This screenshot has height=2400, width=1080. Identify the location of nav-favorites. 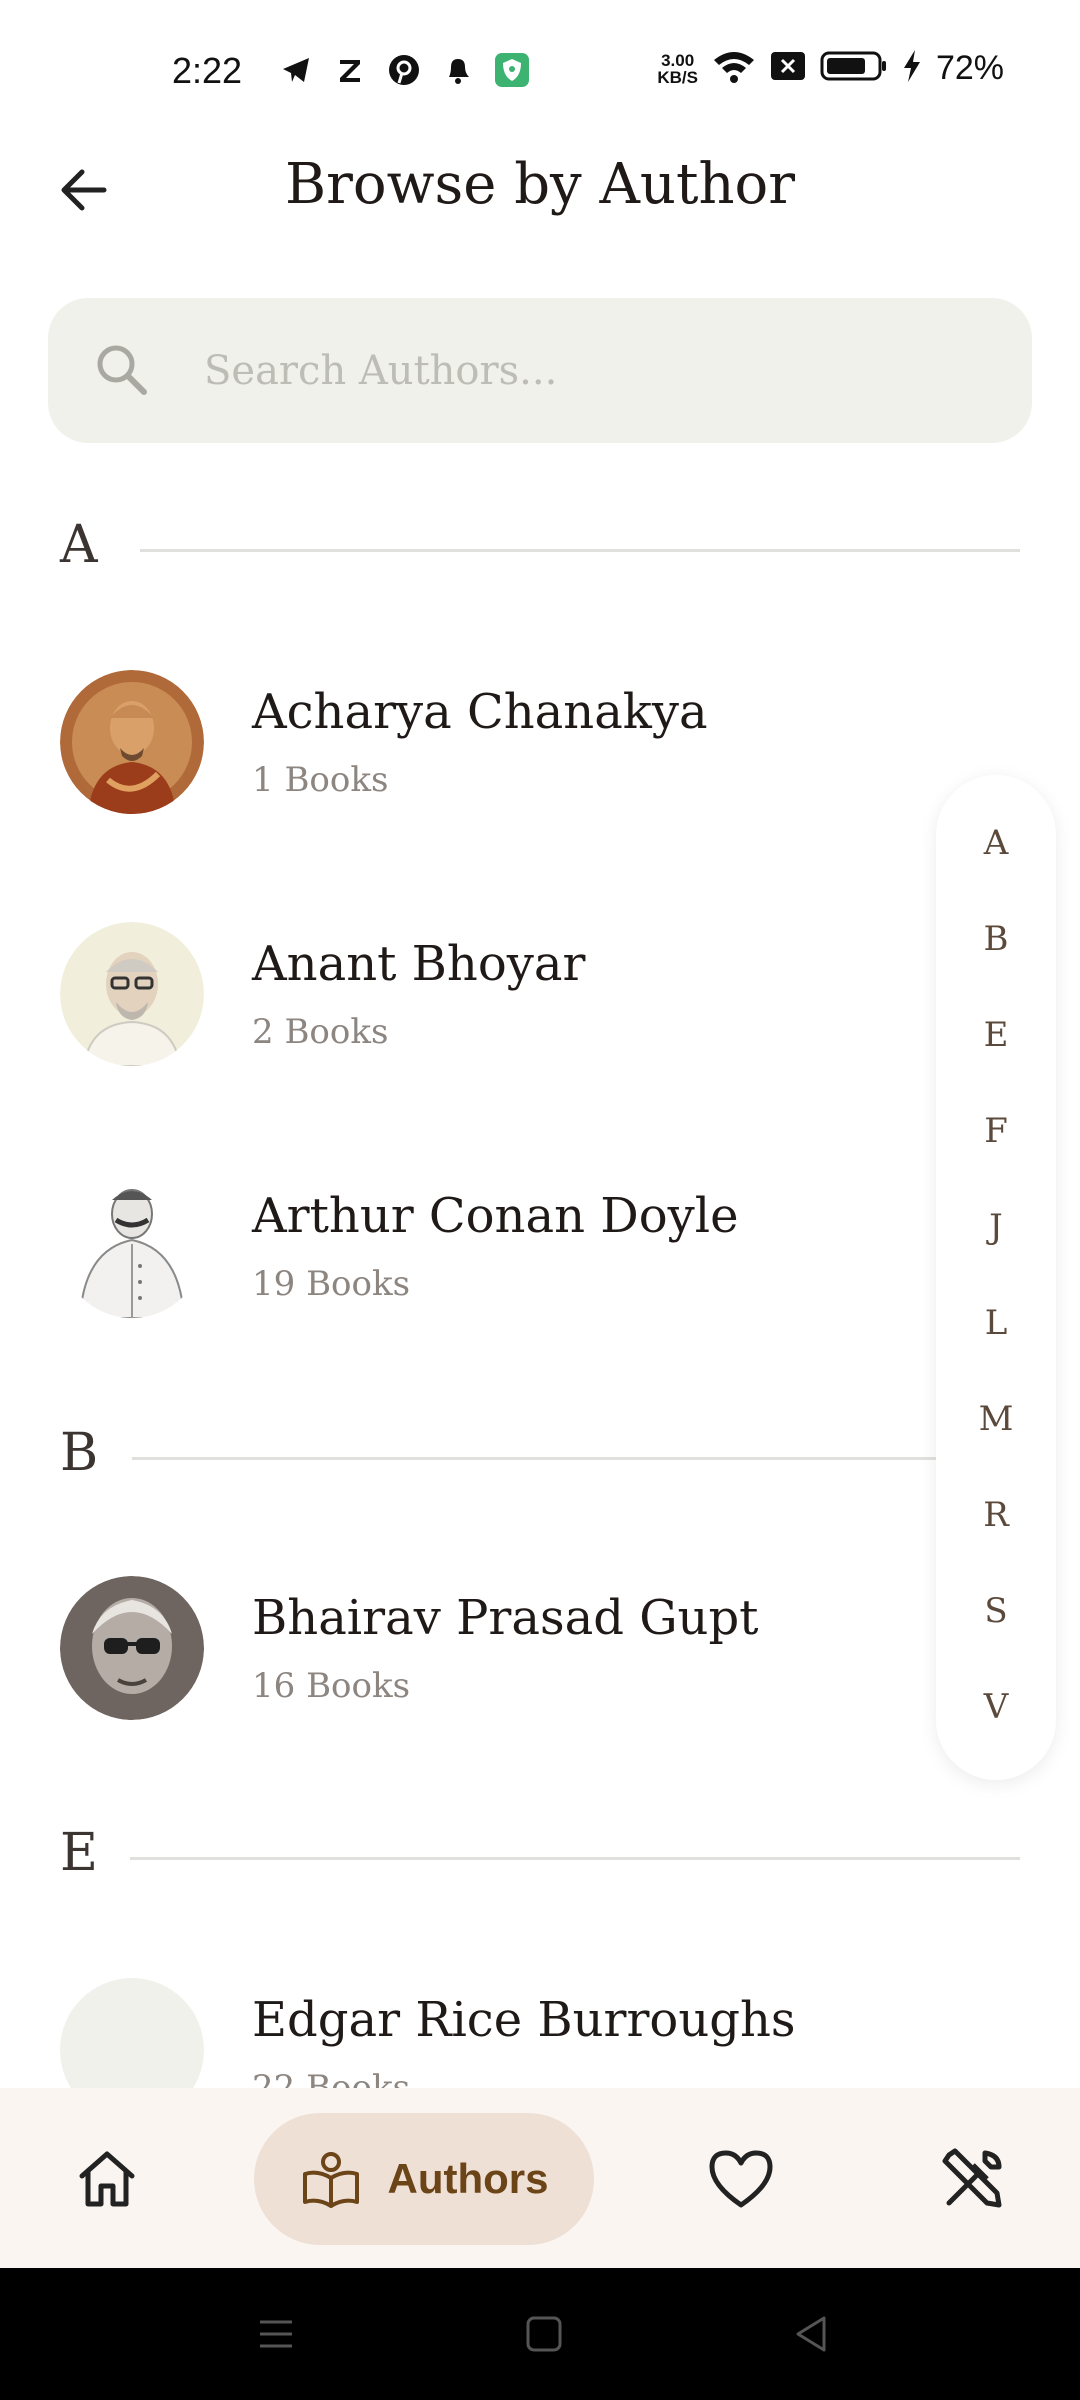
(741, 2179).